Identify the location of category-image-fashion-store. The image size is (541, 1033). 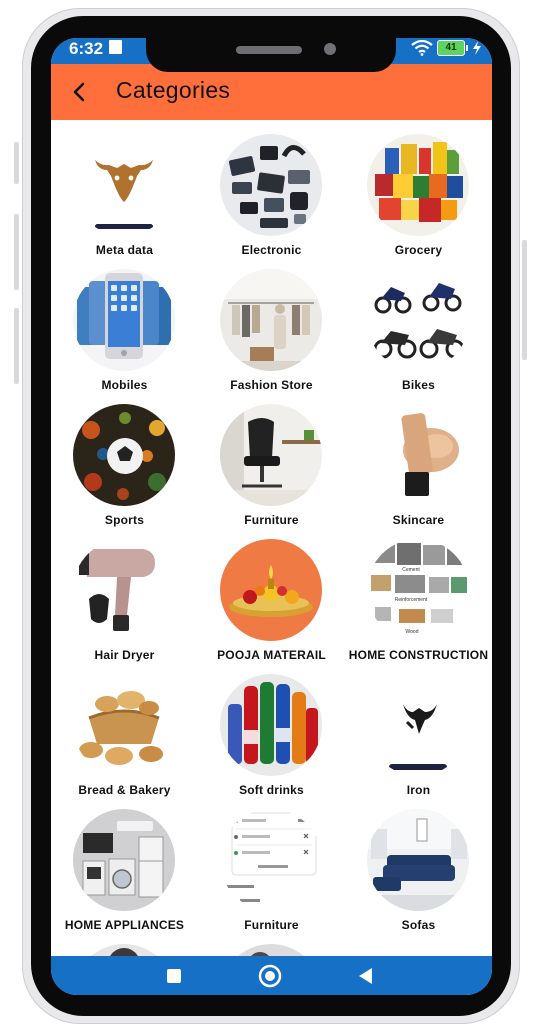
(271, 320).